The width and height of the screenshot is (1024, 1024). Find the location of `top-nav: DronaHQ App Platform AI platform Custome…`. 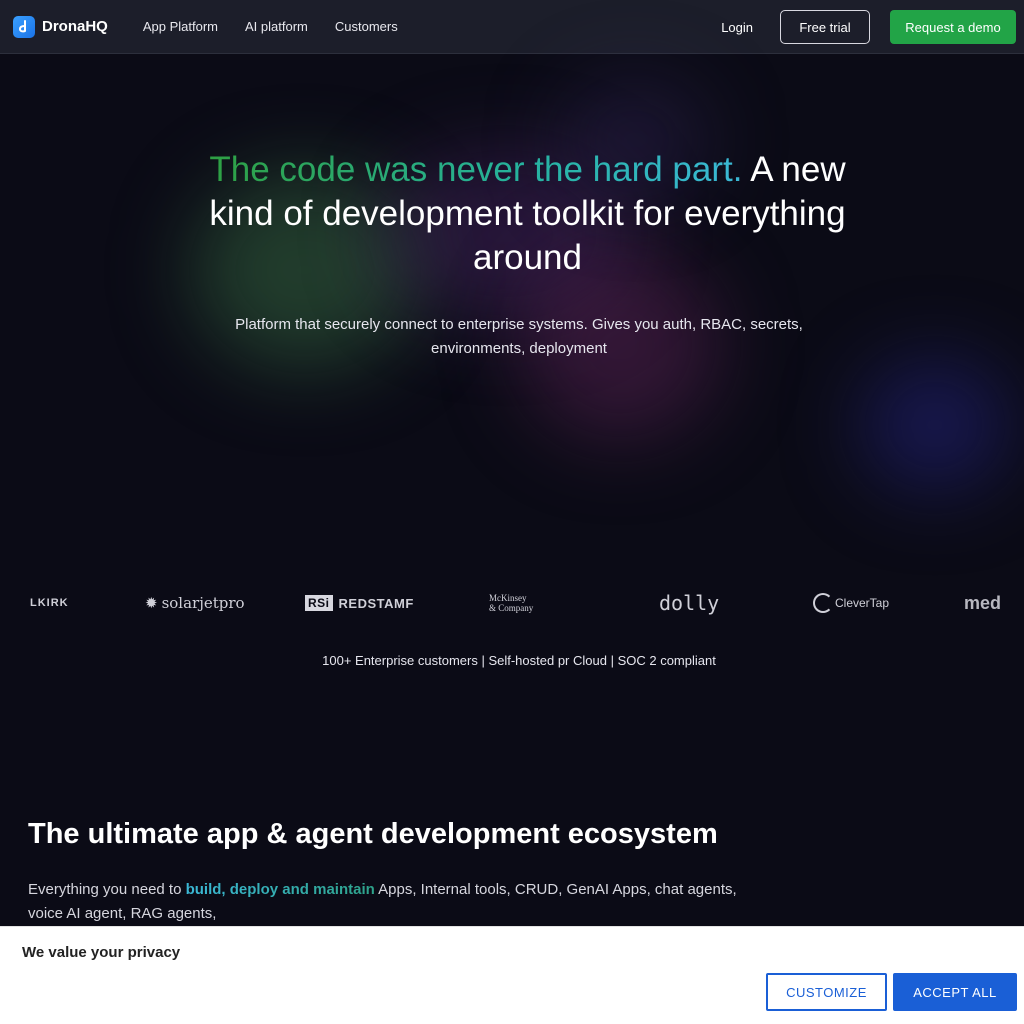

top-nav: DronaHQ App Platform AI platform Custome… is located at coordinates (512, 27).